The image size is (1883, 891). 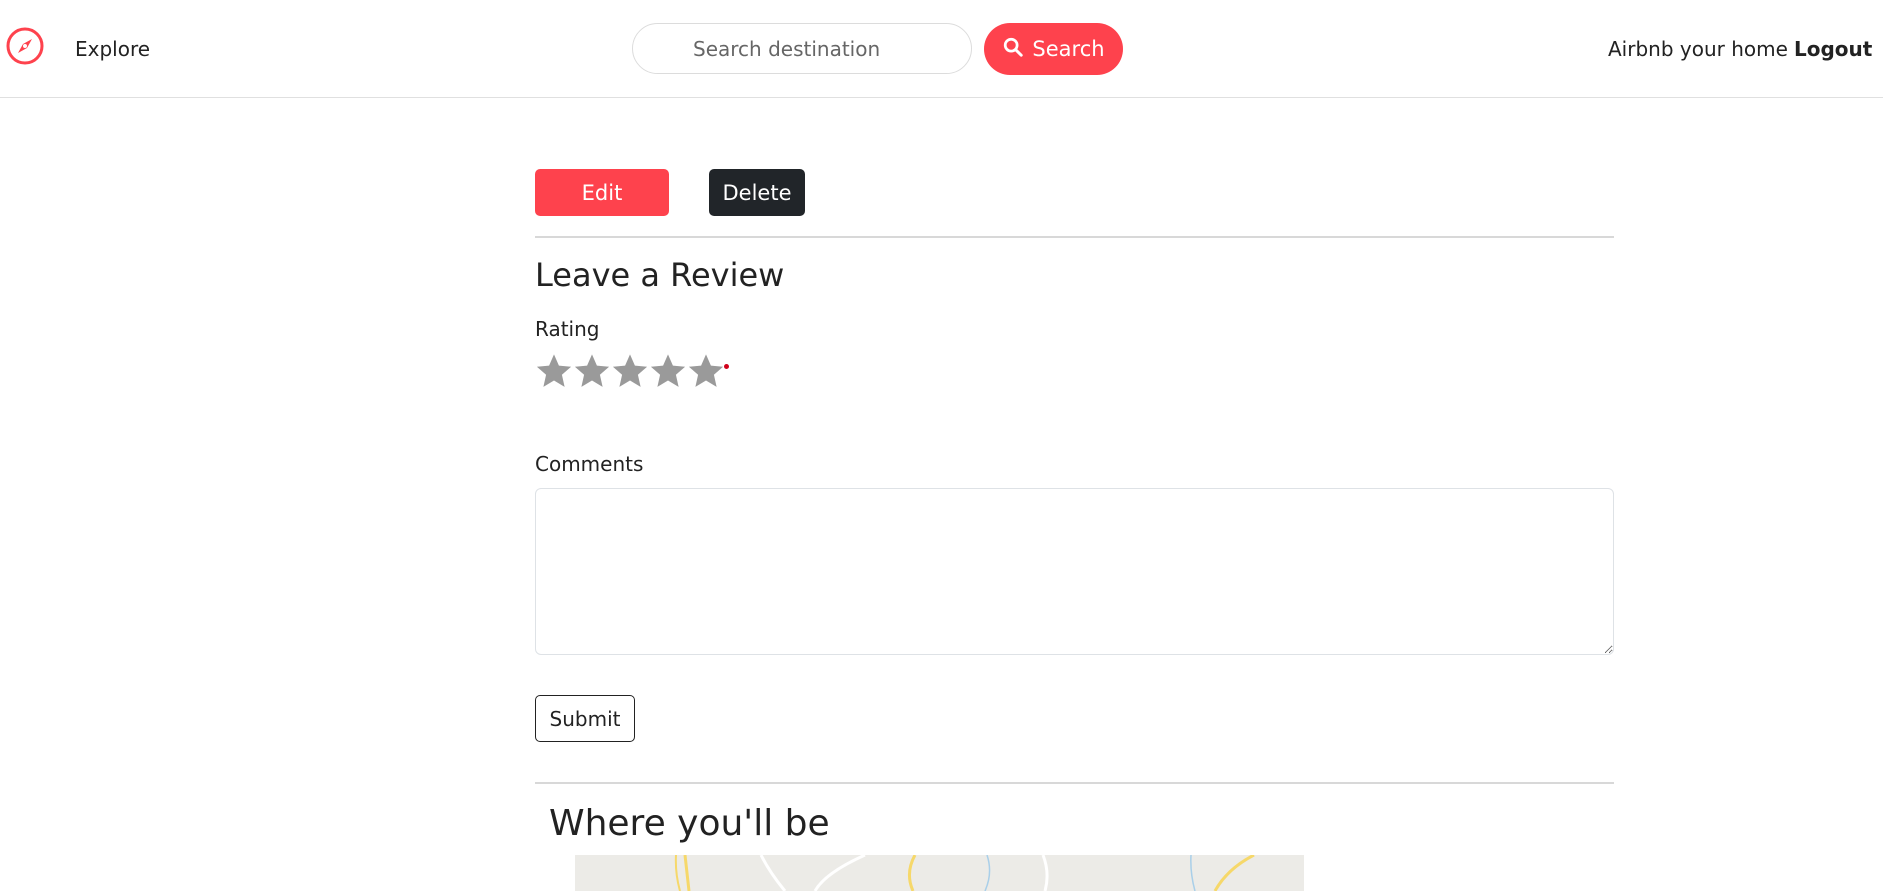 What do you see at coordinates (1068, 49) in the screenshot?
I see `search-button-label: Search` at bounding box center [1068, 49].